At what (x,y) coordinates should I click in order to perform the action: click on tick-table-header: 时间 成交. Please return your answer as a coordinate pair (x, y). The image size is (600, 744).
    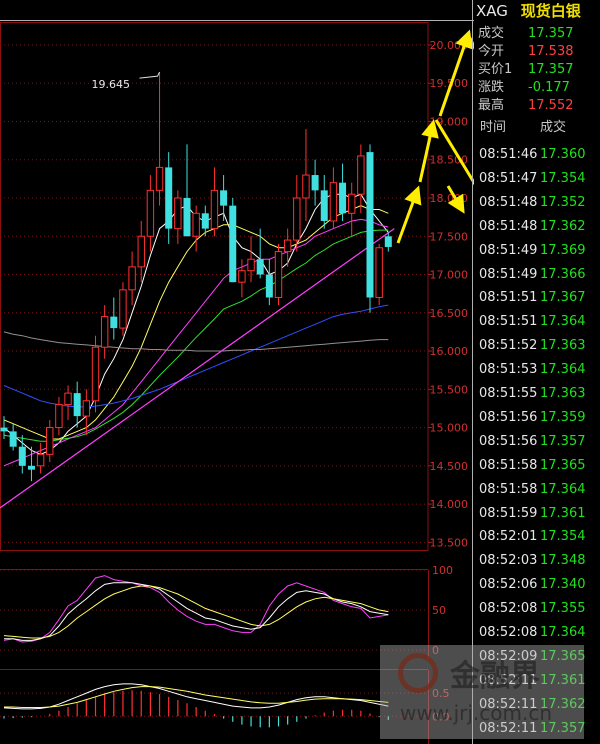
    Looking at the image, I should click on (537, 128).